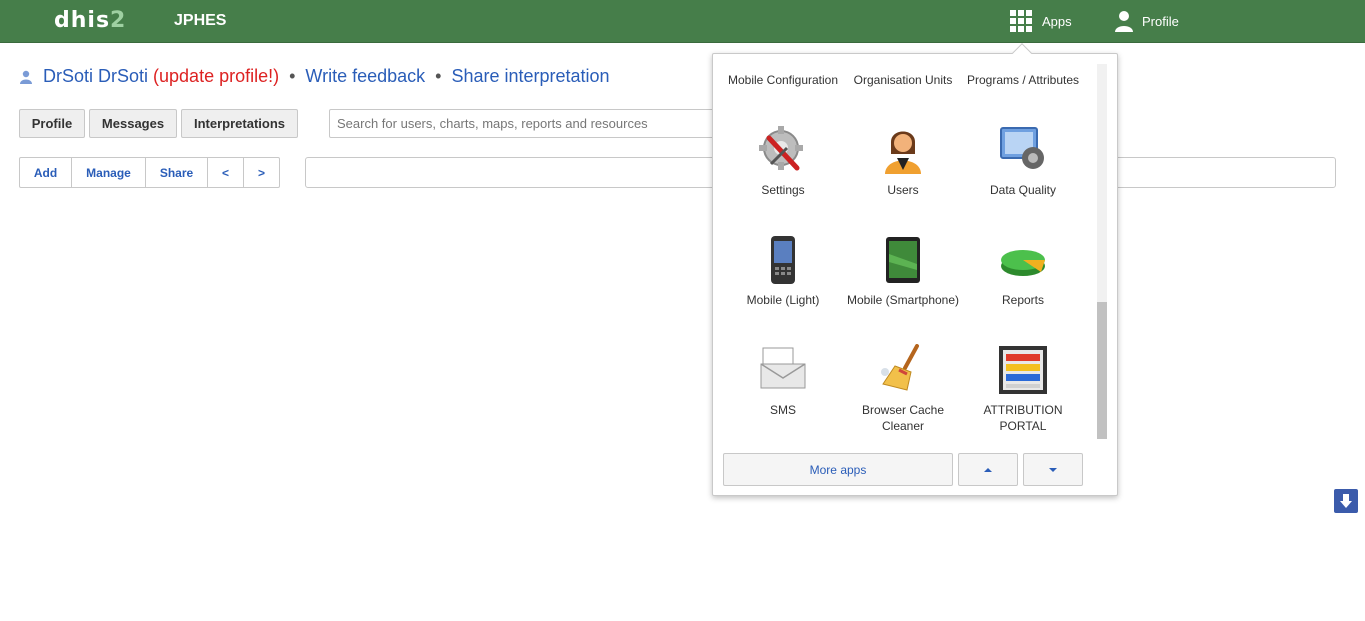  I want to click on attribution-portal-icon, so click(1023, 370).